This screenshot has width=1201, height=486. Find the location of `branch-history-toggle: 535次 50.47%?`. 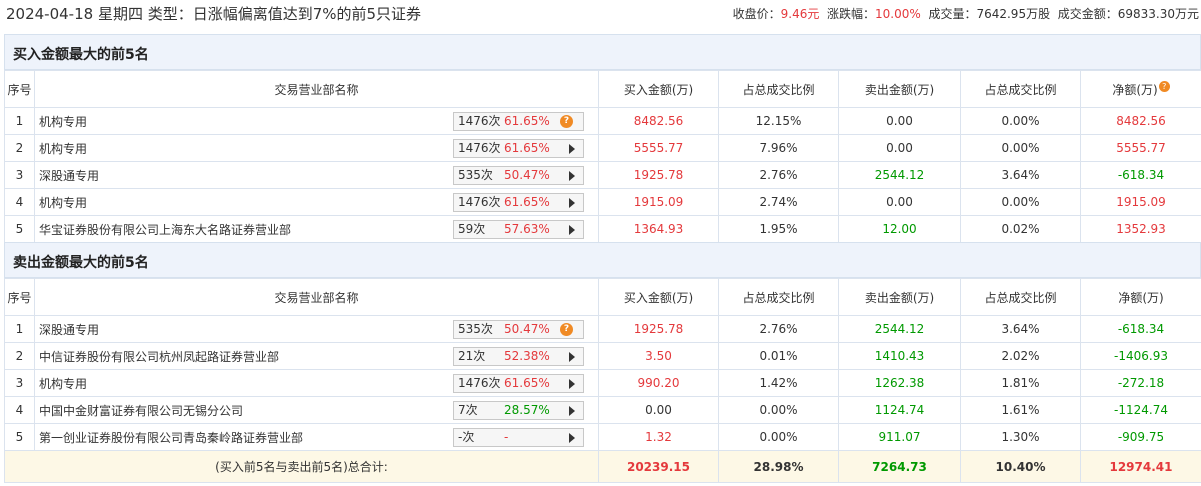

branch-history-toggle: 535次 50.47%? is located at coordinates (518, 329).